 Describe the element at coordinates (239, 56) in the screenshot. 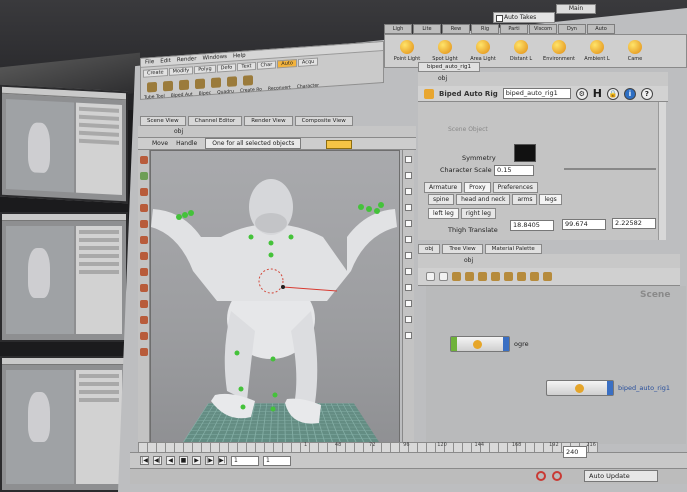

I see `menu-help: Help` at that location.